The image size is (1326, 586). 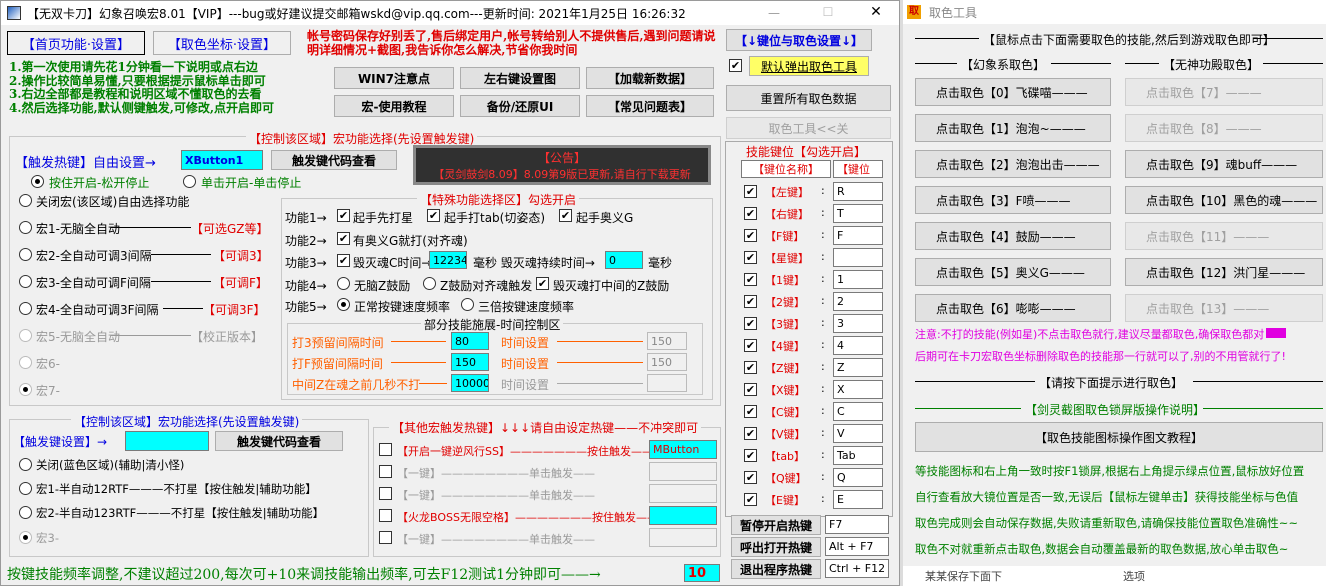 I want to click on pick-color-button: 点击取色【4】鼓励———, so click(x=1013, y=236).